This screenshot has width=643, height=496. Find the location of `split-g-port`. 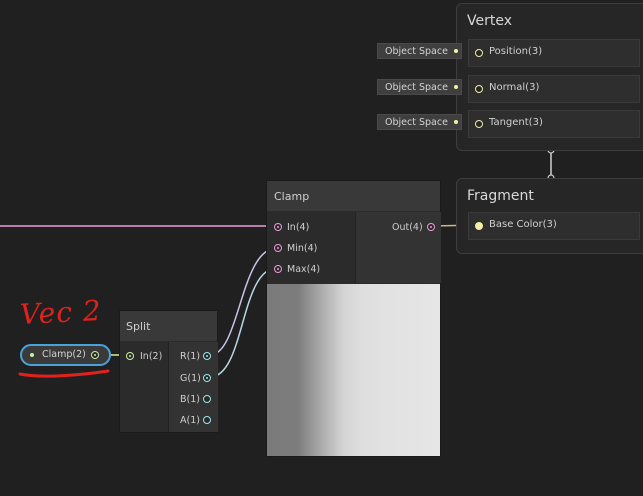

split-g-port is located at coordinates (207, 378).